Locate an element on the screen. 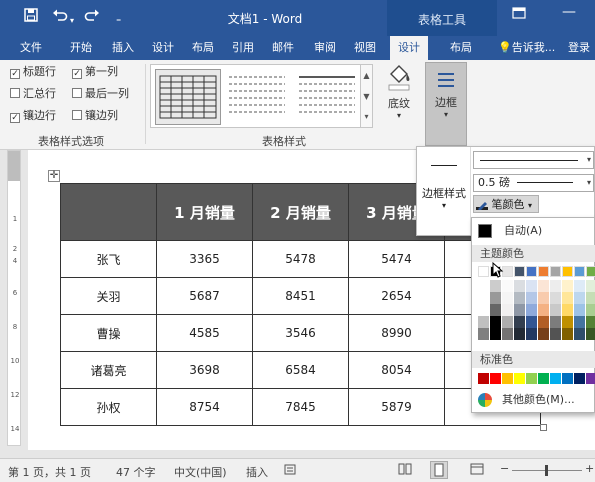 This screenshot has height=482, width=595. table-cell: 6584 is located at coordinates (300, 370).